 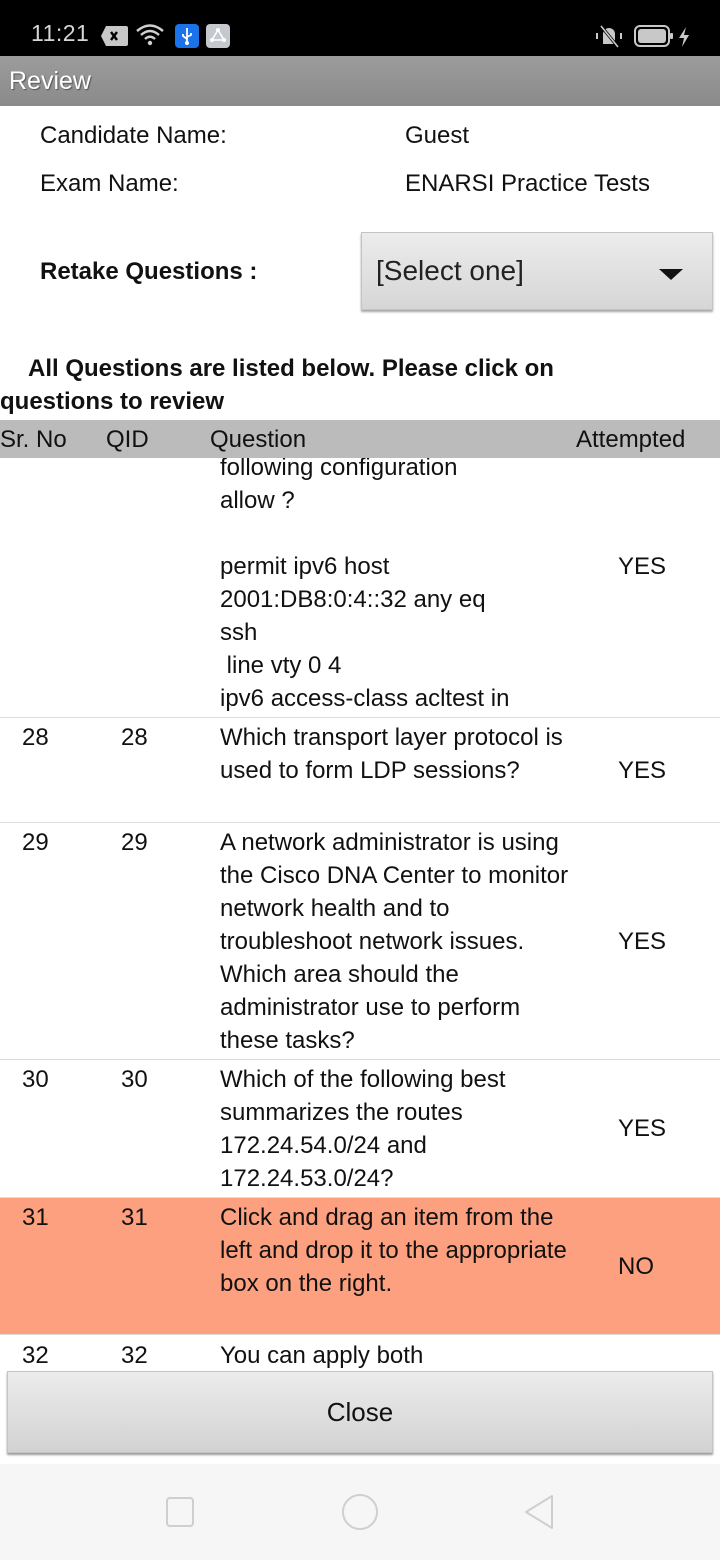 What do you see at coordinates (684, 39) in the screenshot?
I see `charging-icon` at bounding box center [684, 39].